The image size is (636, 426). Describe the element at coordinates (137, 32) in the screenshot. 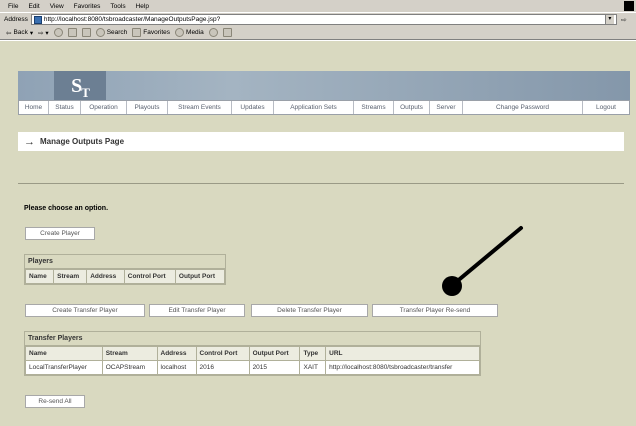

I see `favorites-icon` at that location.